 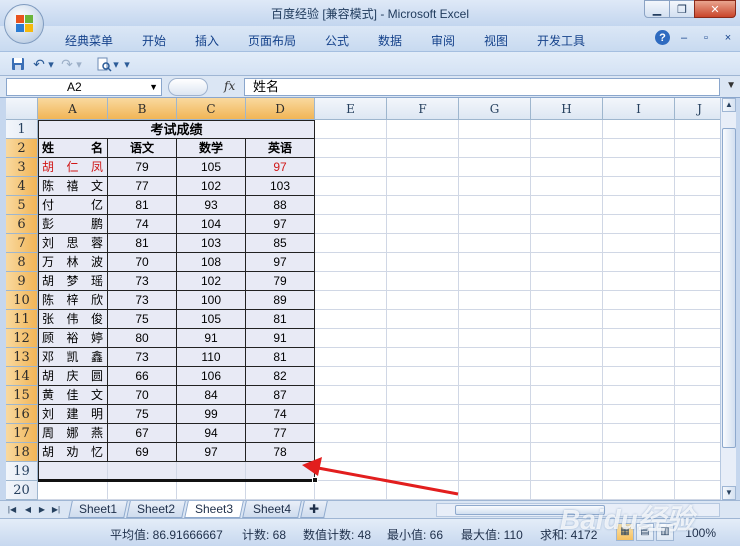 I want to click on column-header-j: J, so click(x=697, y=109).